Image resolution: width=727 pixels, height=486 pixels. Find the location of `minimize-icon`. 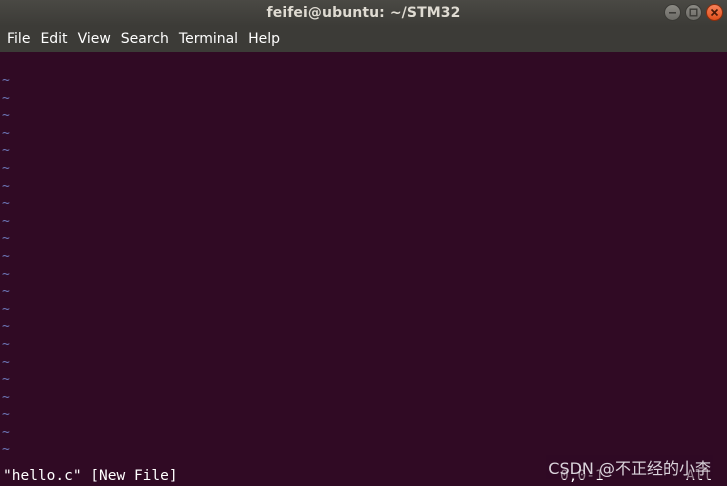

minimize-icon is located at coordinates (672, 13).